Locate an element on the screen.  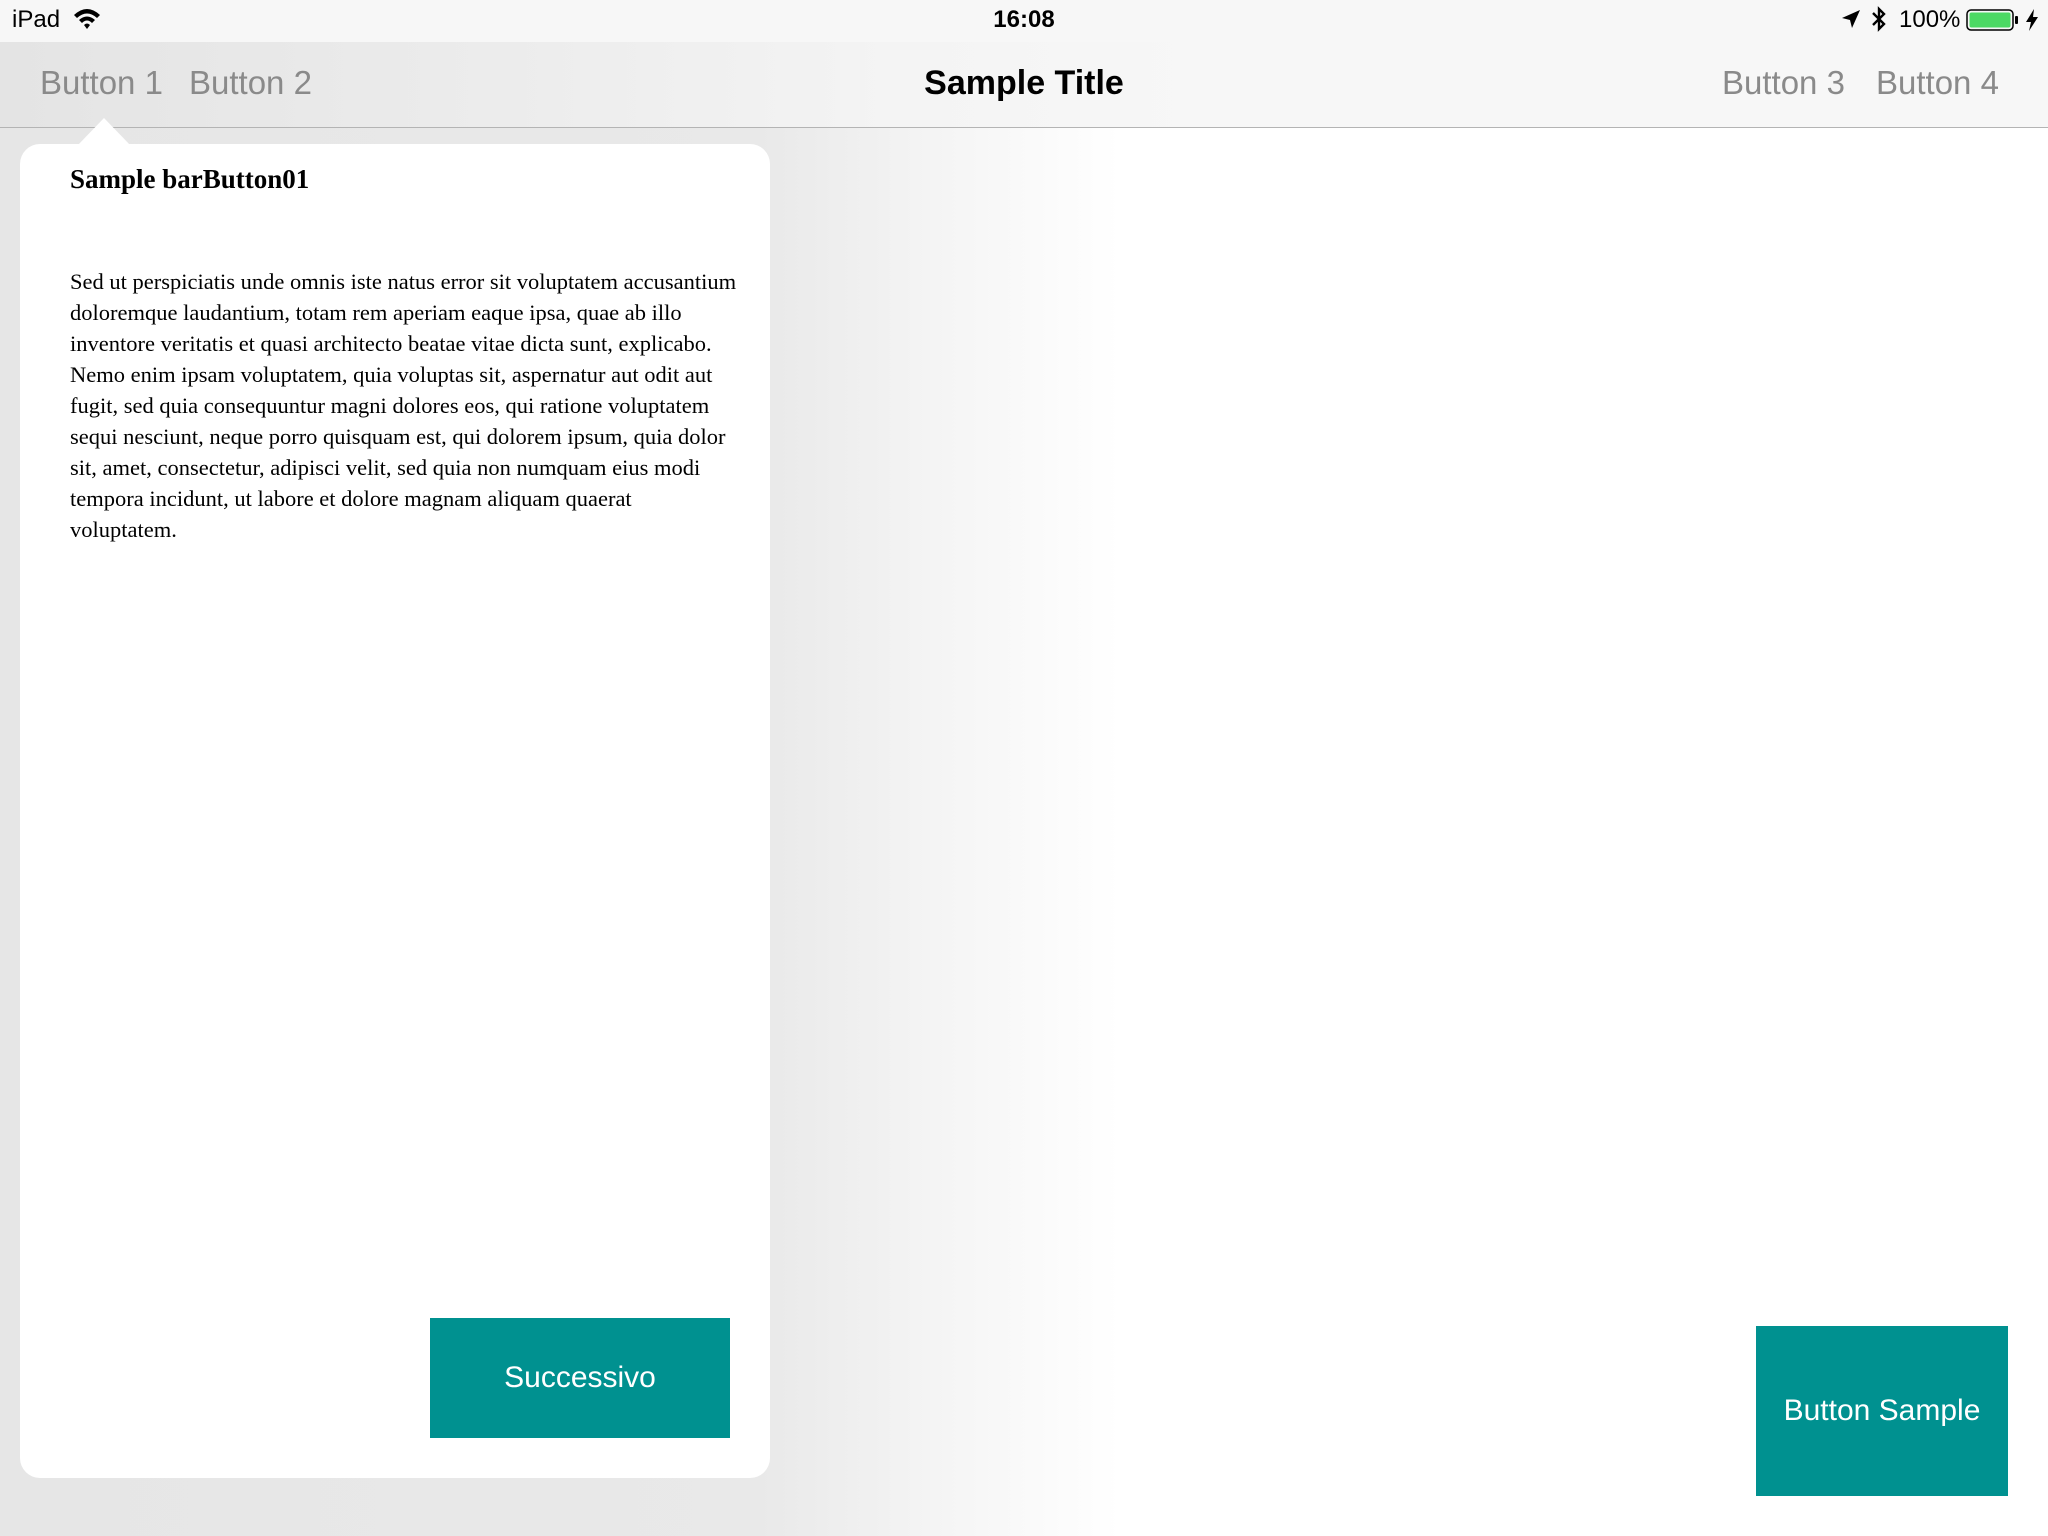
clock: 16:08 is located at coordinates (1024, 19).